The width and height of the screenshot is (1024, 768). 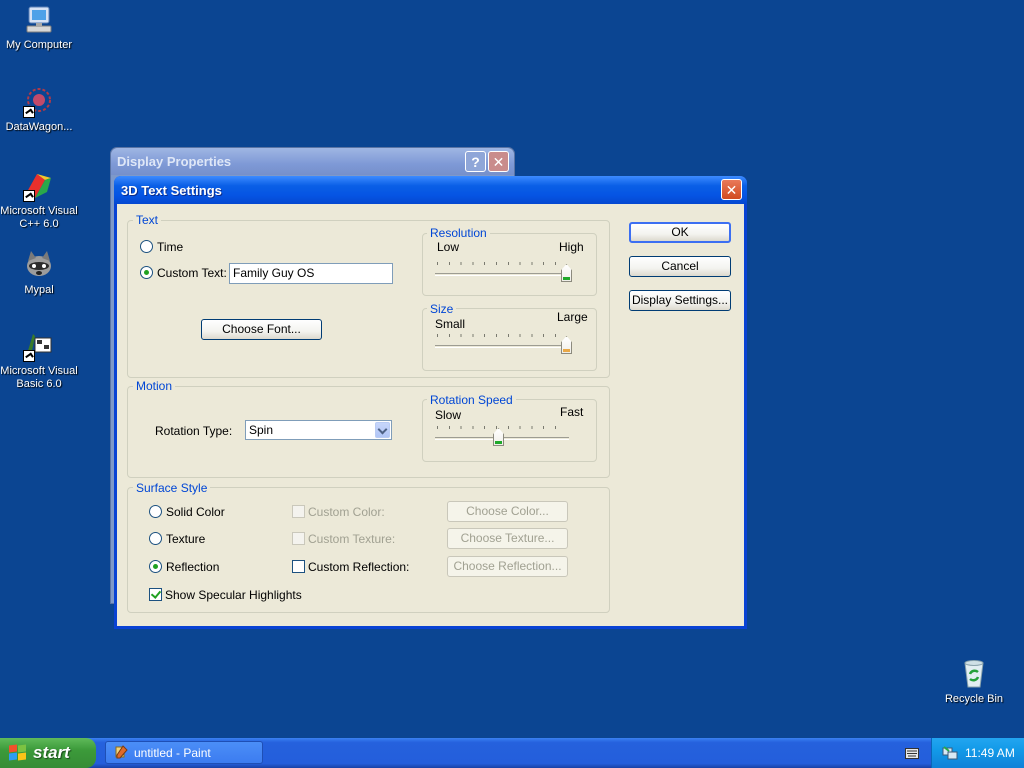 What do you see at coordinates (172, 753) in the screenshot?
I see `taskbar-item-label: untitled - Paint` at bounding box center [172, 753].